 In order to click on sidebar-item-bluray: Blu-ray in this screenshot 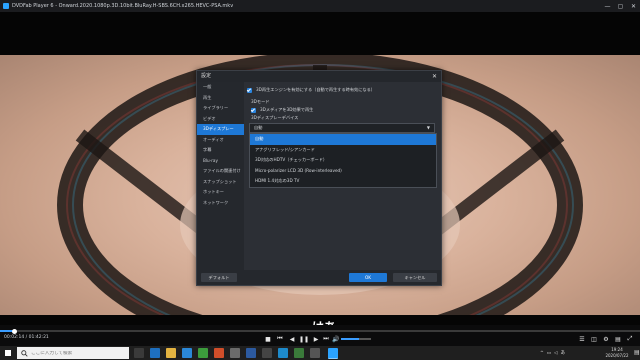, I will do `click(220, 161)`.